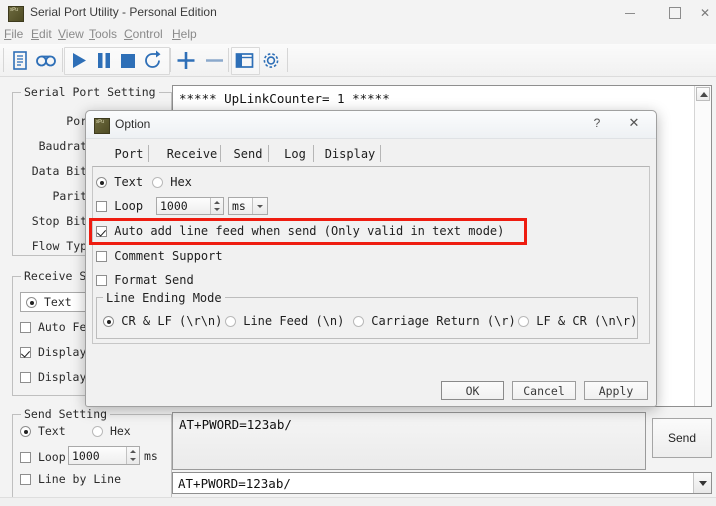 Image resolution: width=716 pixels, height=506 pixels. What do you see at coordinates (409, 441) in the screenshot?
I see `send-text-area: AT+PWORD=123ab/` at bounding box center [409, 441].